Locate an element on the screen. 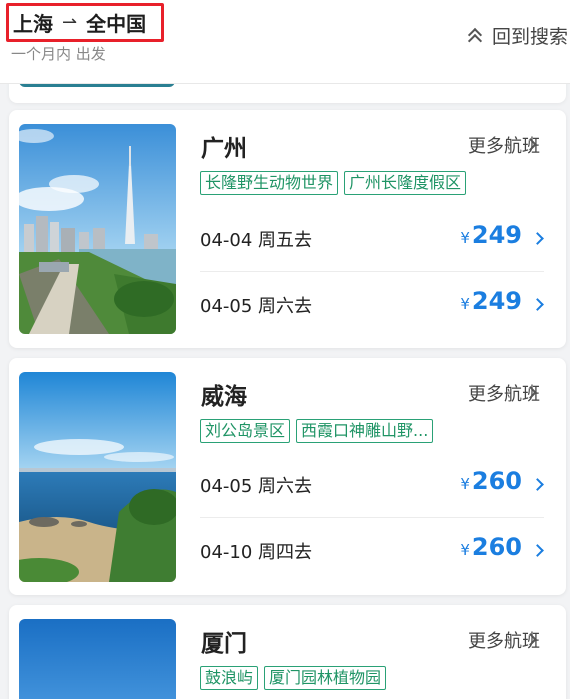  back-to-search-button: 回到搜索 is located at coordinates (518, 35).